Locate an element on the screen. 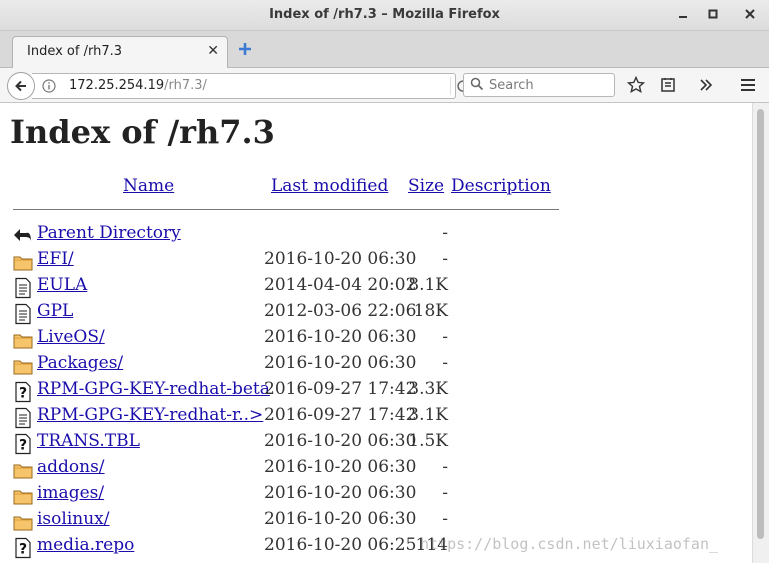 This screenshot has width=769, height=563. file-size: 3.3K is located at coordinates (428, 389).